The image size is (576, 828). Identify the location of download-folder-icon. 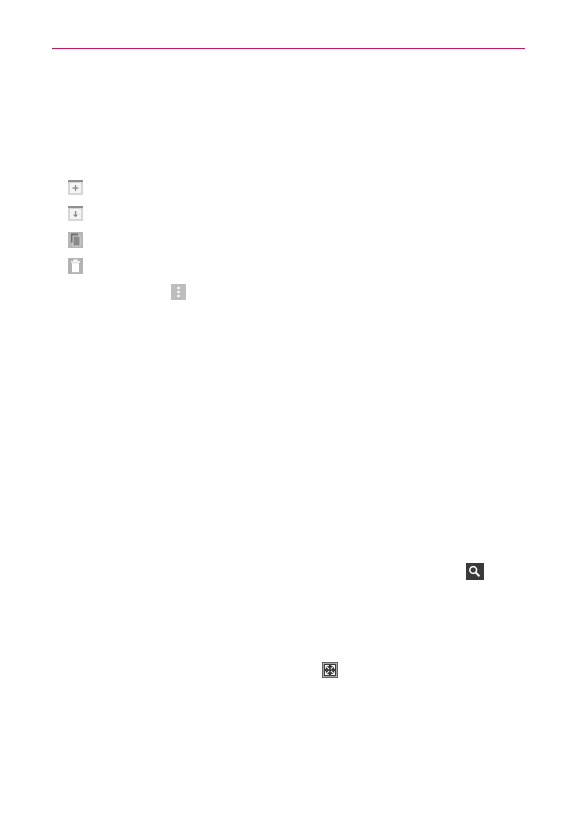
(75, 213).